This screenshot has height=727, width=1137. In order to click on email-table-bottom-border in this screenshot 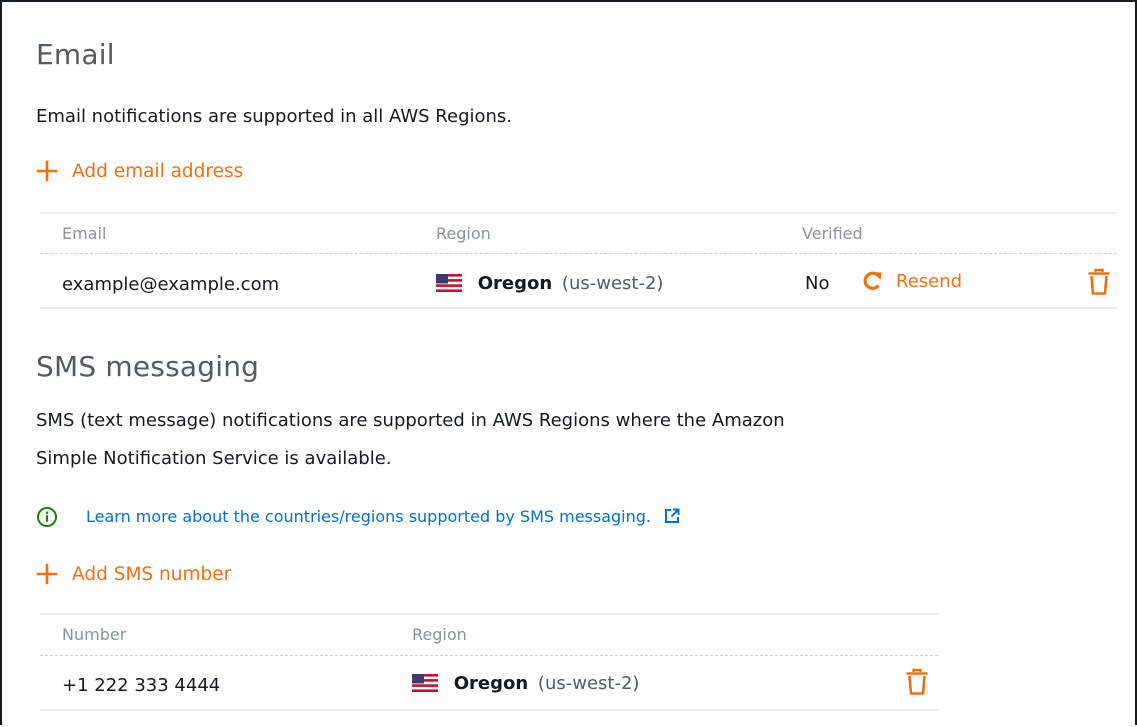, I will do `click(578, 308)`.